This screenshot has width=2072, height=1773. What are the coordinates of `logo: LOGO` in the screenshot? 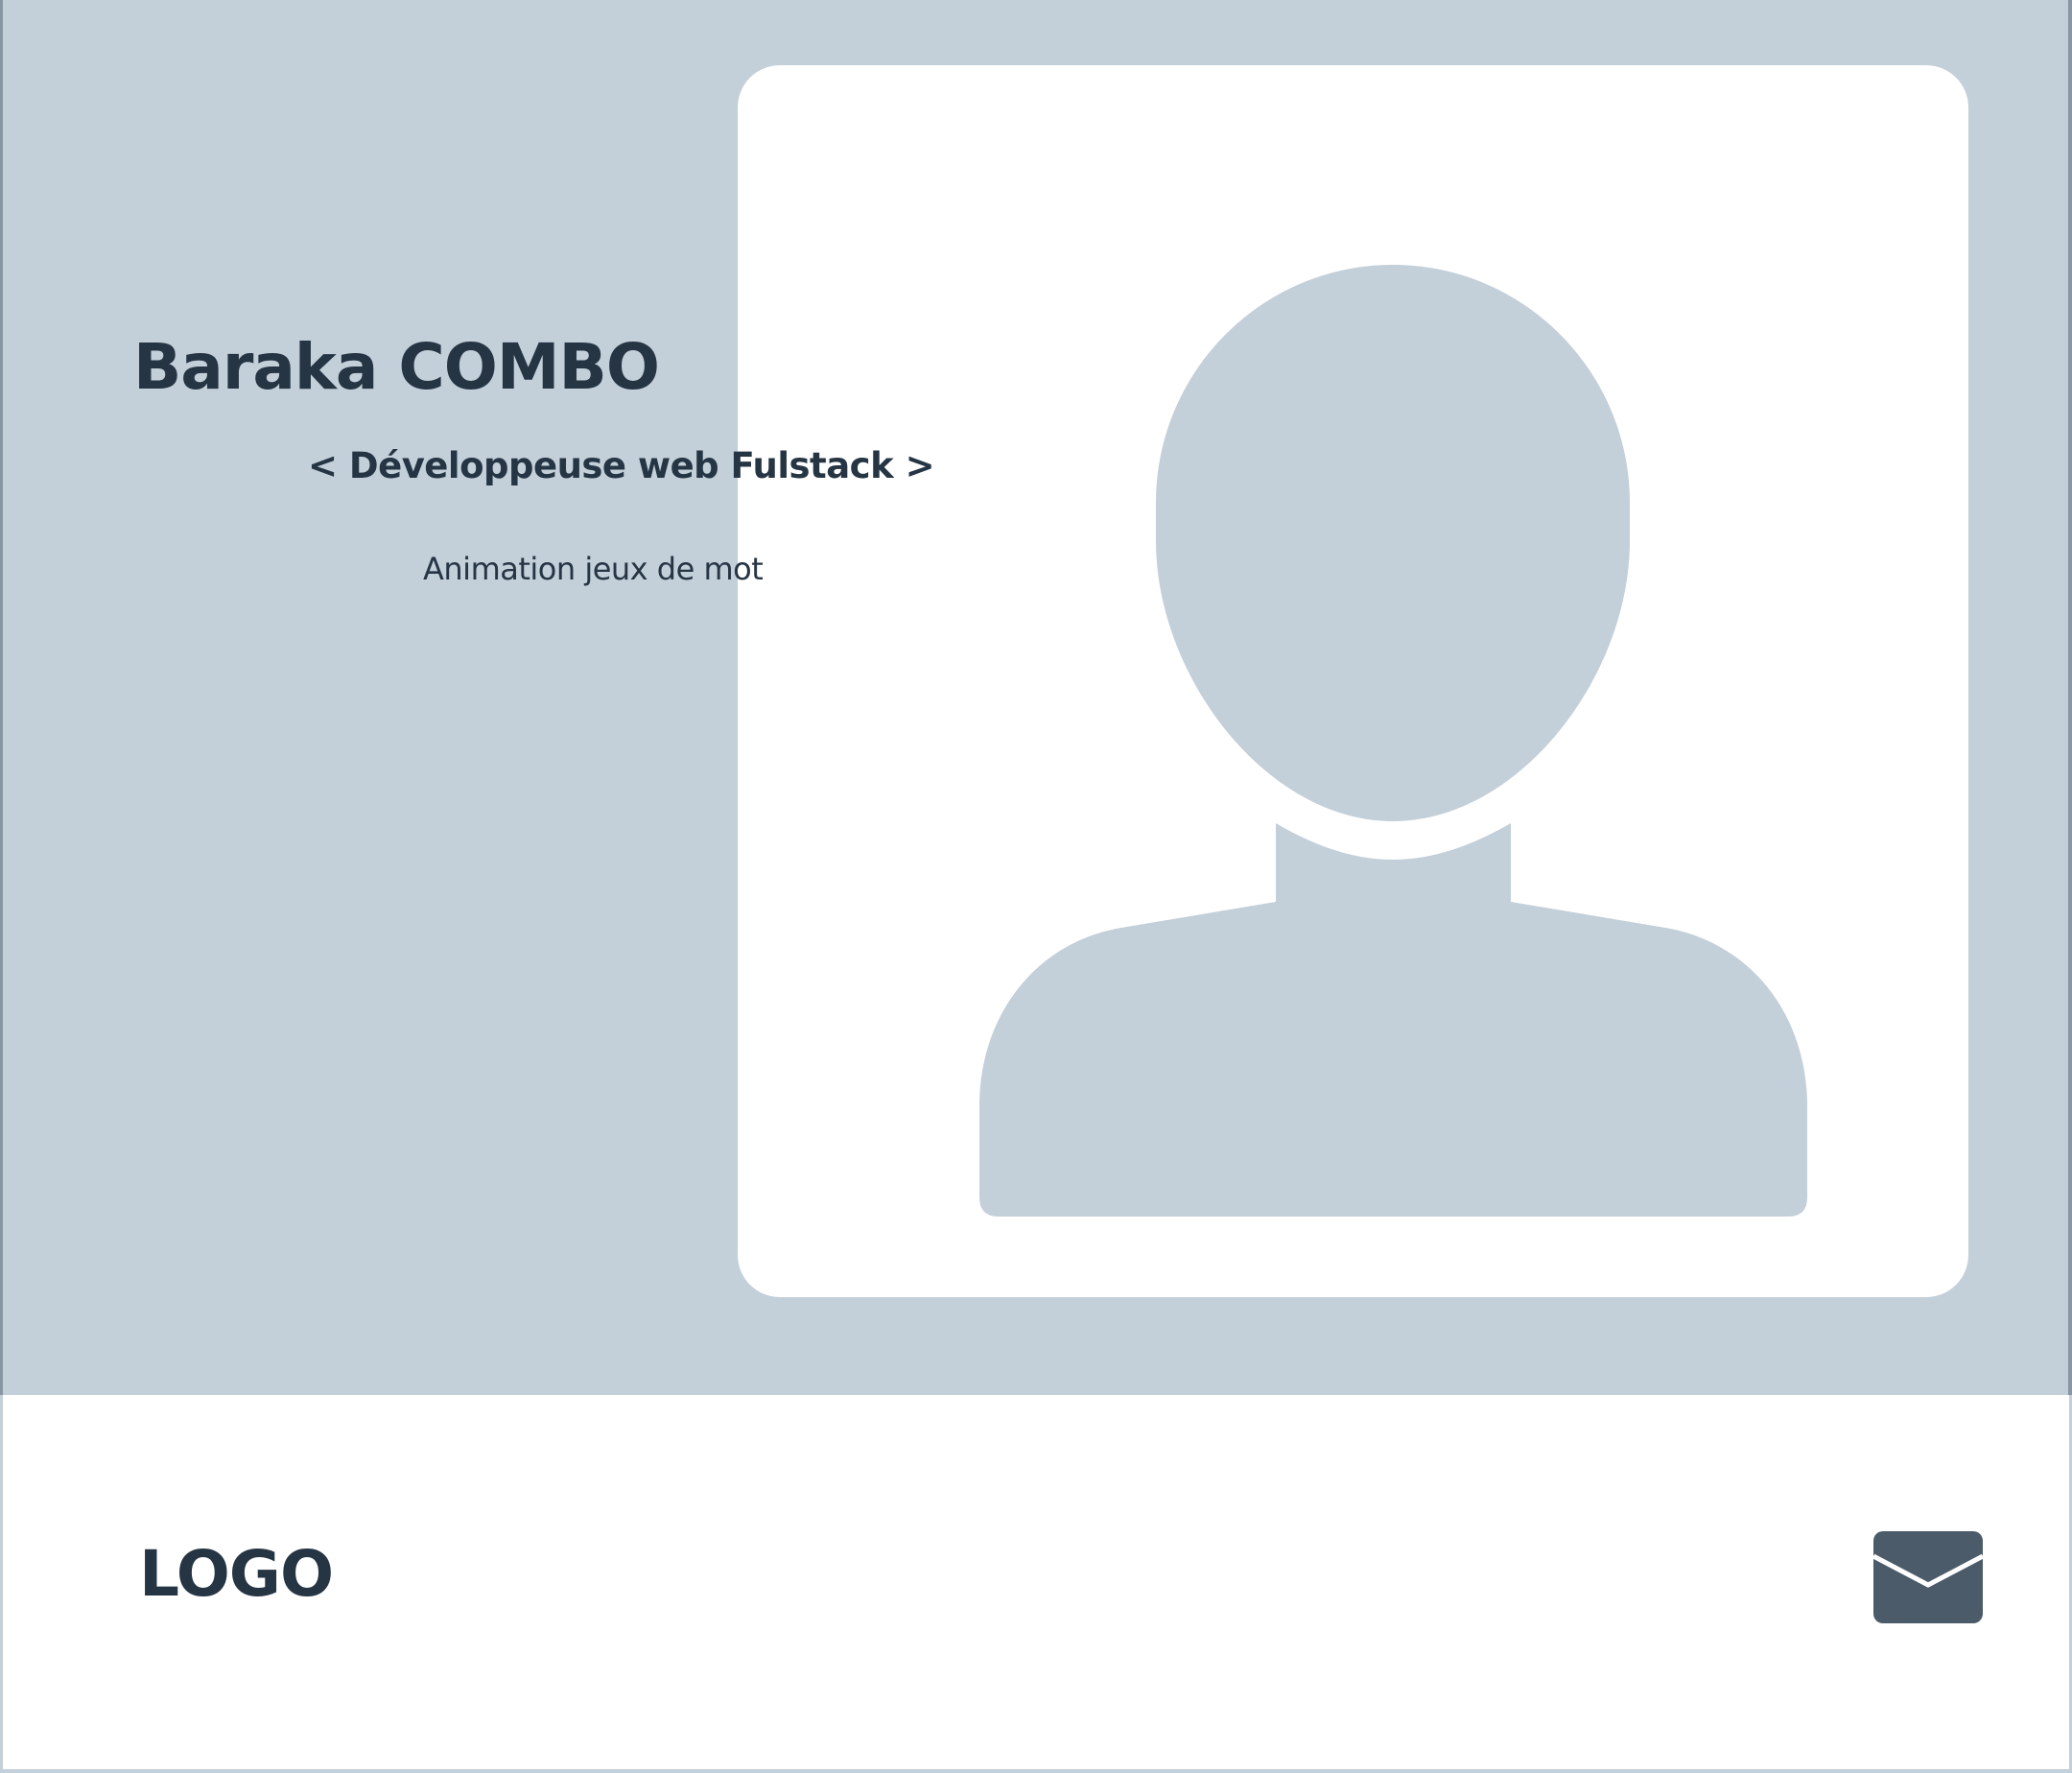 It's located at (236, 1575).